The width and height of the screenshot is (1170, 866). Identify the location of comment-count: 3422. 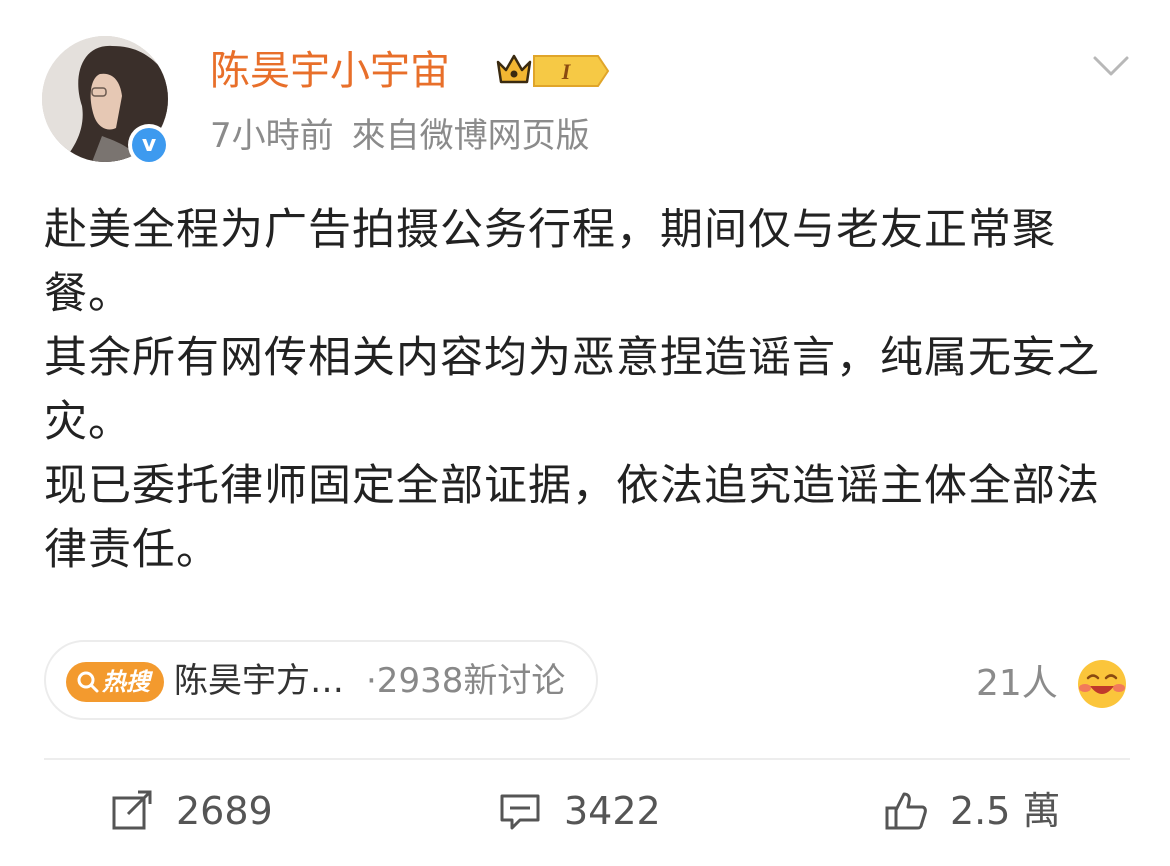
(612, 811).